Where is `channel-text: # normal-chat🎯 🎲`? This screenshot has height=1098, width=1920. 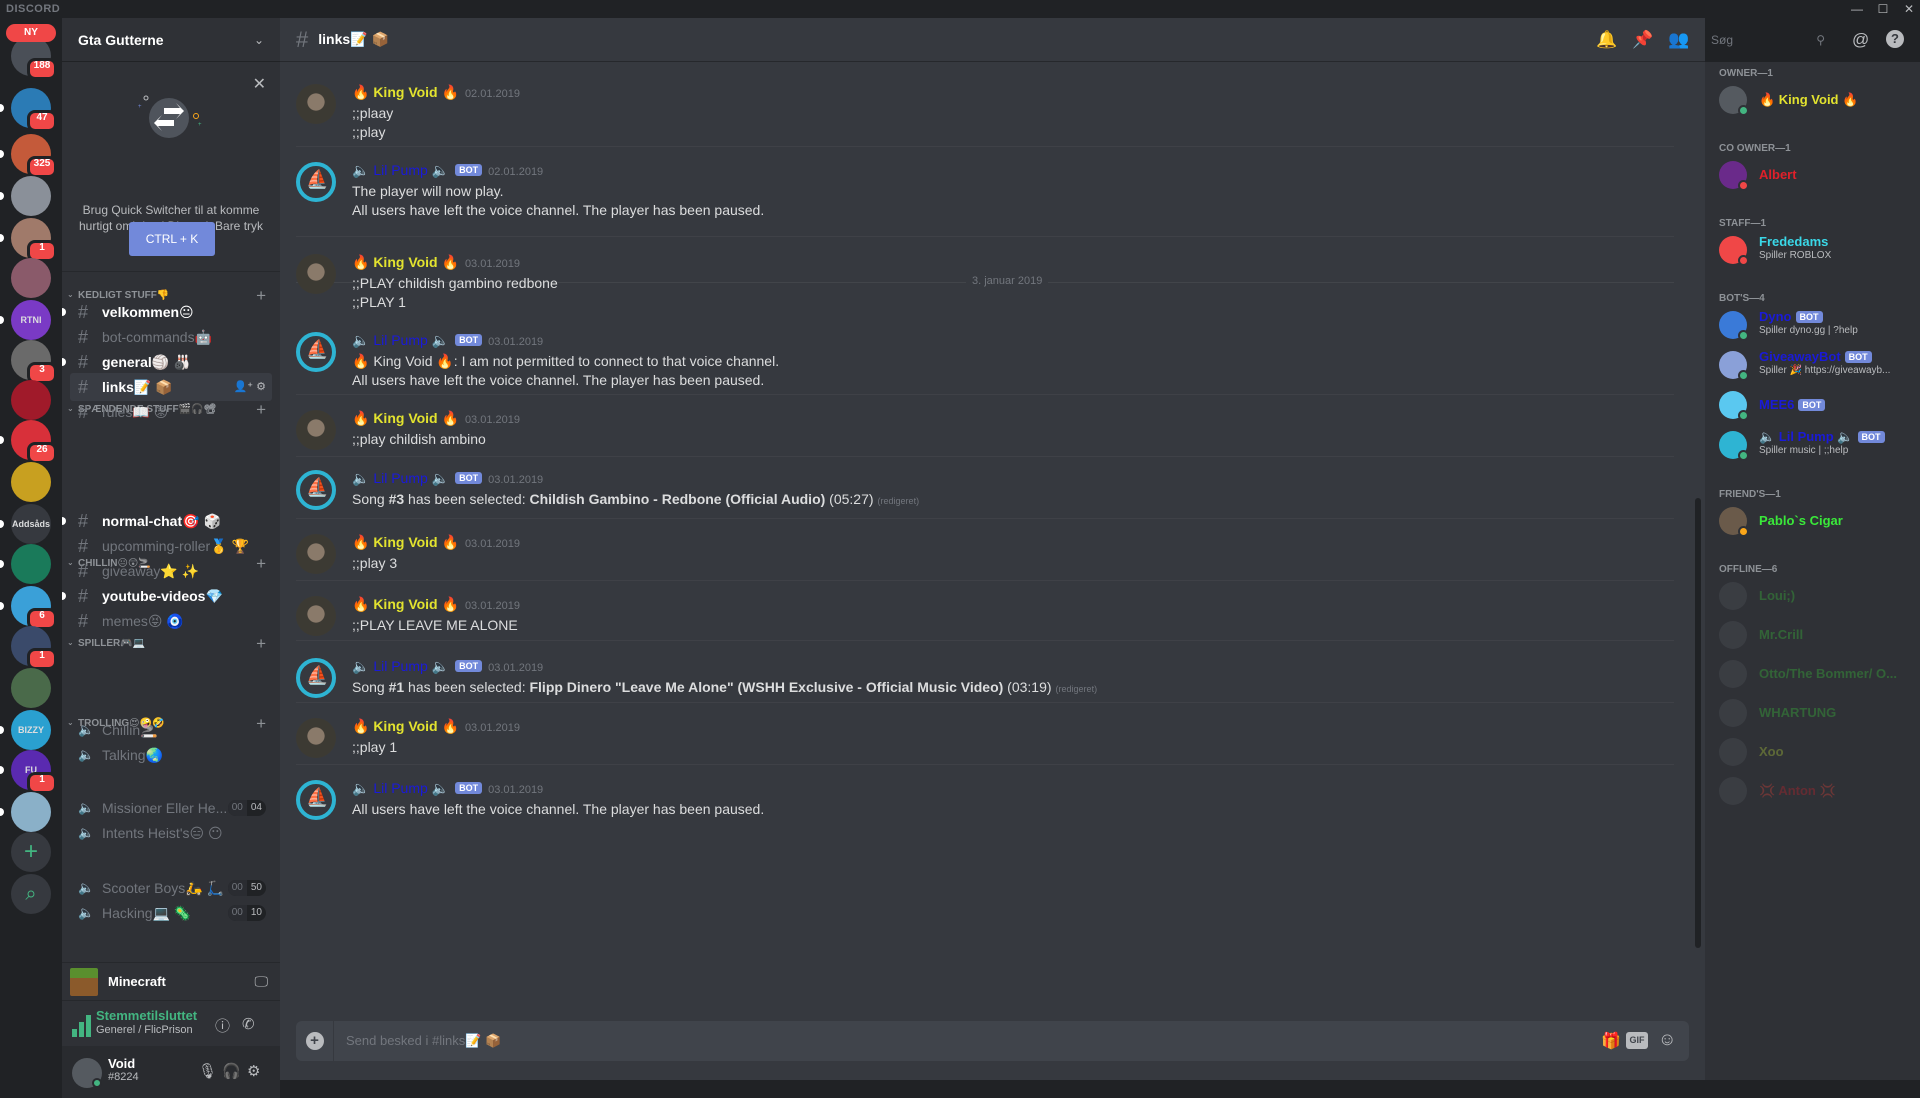 channel-text: # normal-chat🎯 🎲 is located at coordinates (167, 521).